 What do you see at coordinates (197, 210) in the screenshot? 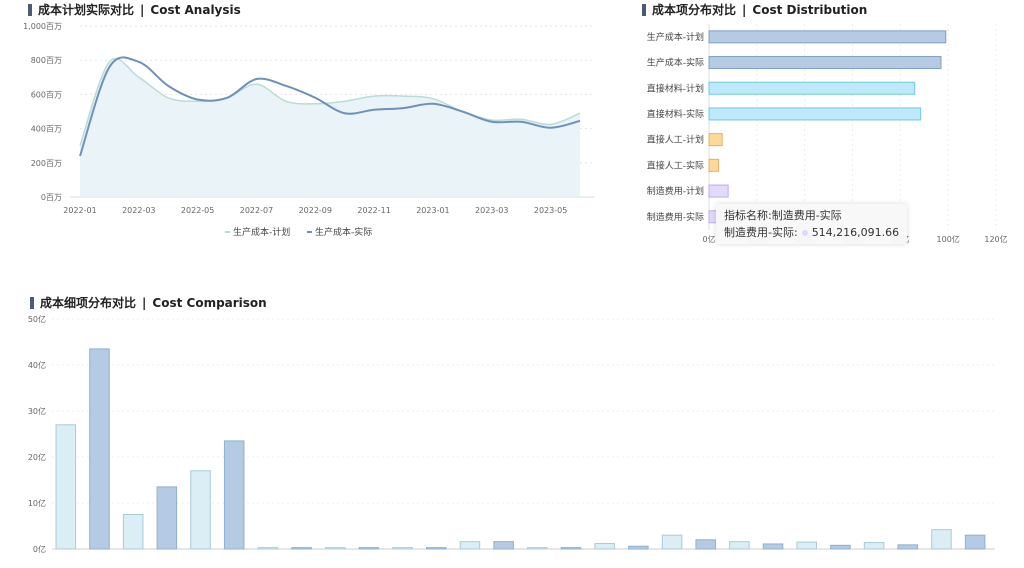
I see `x-tick-label: 2022-05` at bounding box center [197, 210].